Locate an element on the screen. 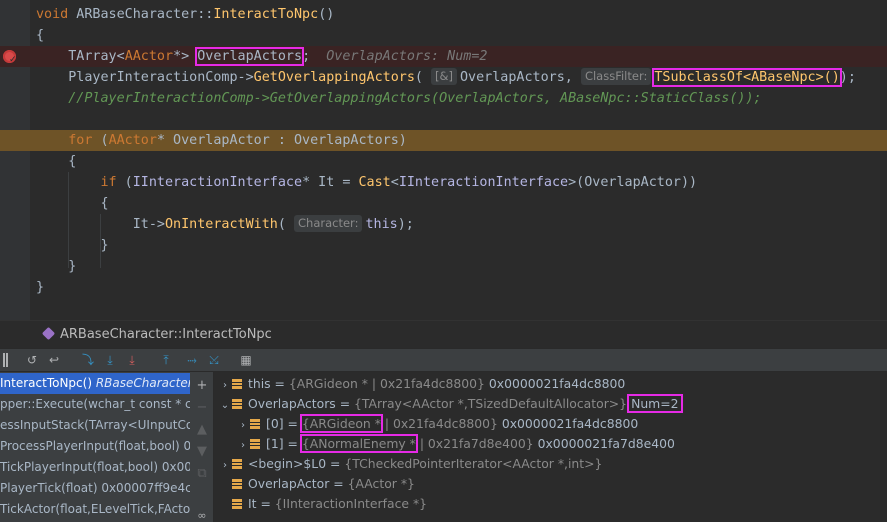 The image size is (887, 522). force-step-into-icon: ⤓ is located at coordinates (132, 360).